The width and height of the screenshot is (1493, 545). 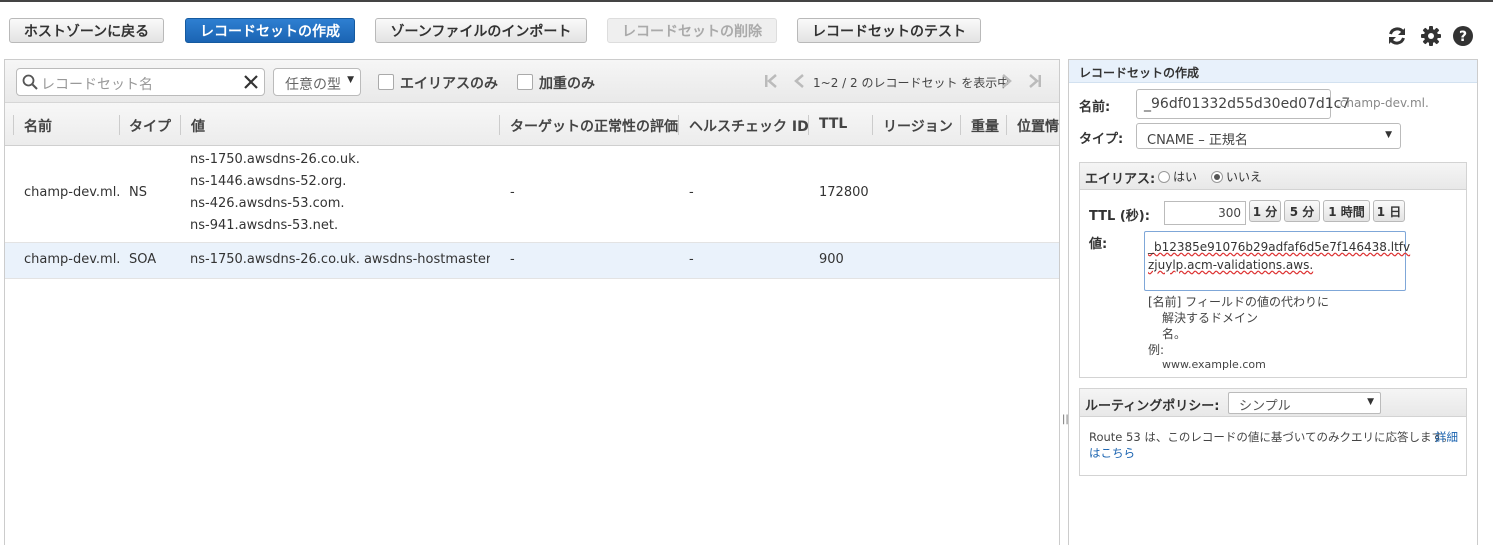 What do you see at coordinates (1231, 265) in the screenshot?
I see `value-line-2: zjuylp.acm-validations.aws.` at bounding box center [1231, 265].